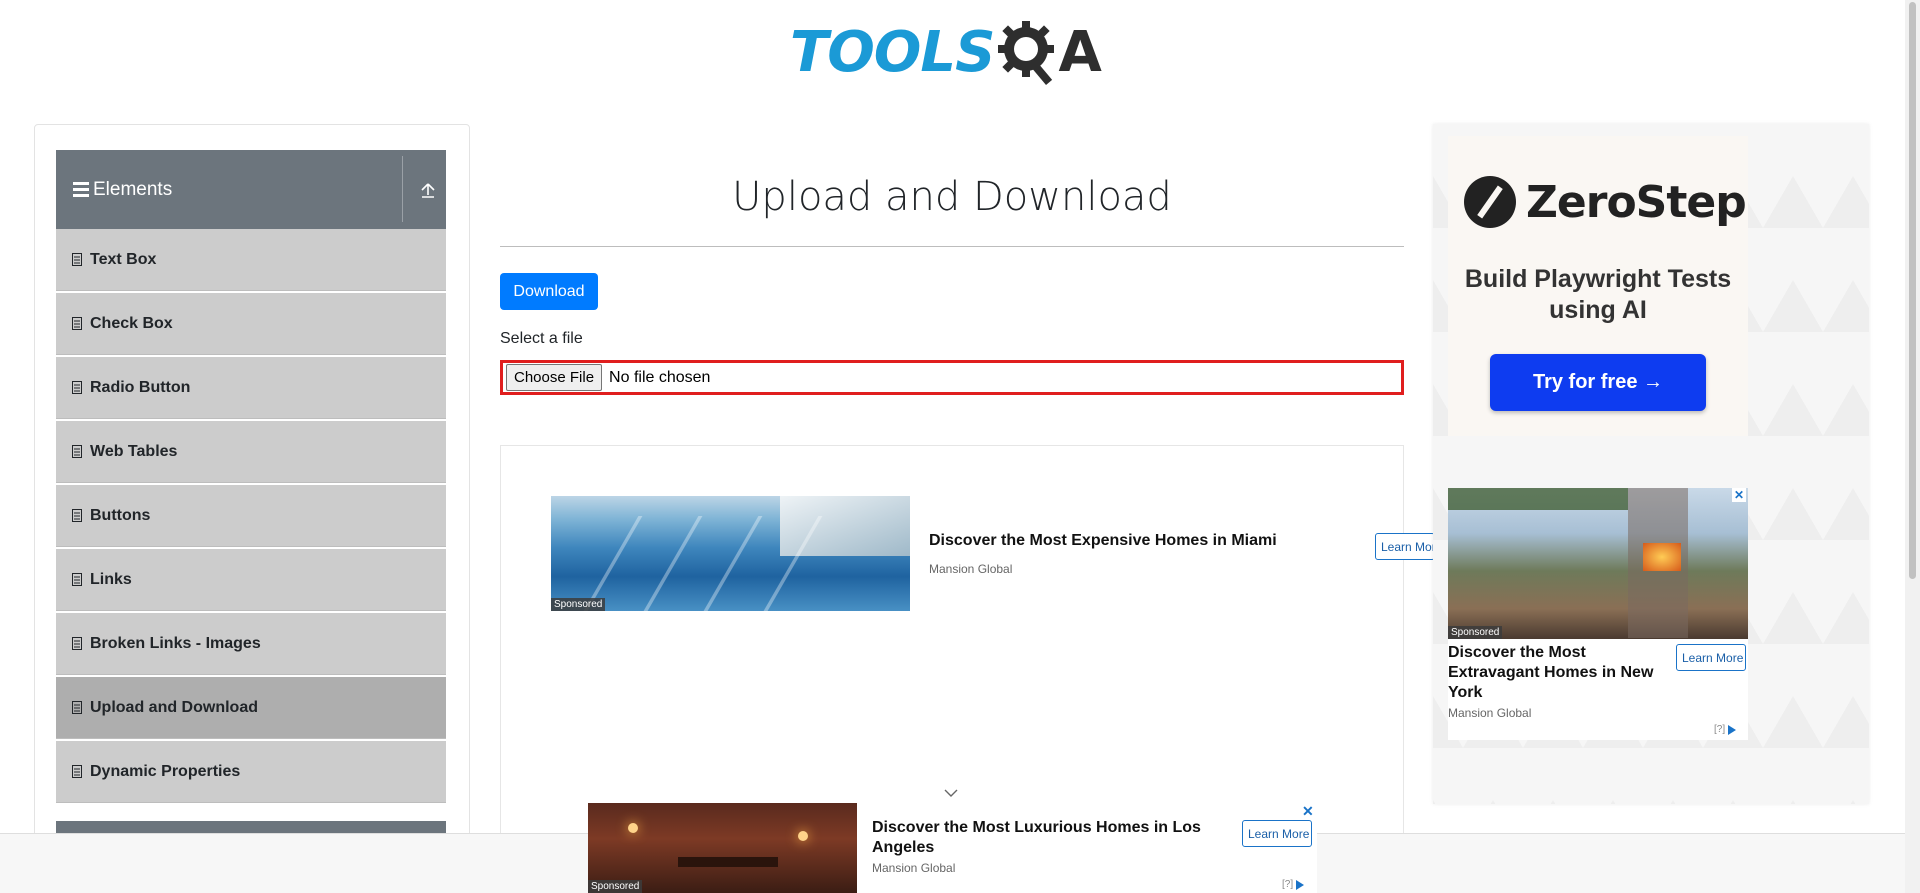  What do you see at coordinates (140, 387) in the screenshot?
I see `sidebar-item-label: Radio Button` at bounding box center [140, 387].